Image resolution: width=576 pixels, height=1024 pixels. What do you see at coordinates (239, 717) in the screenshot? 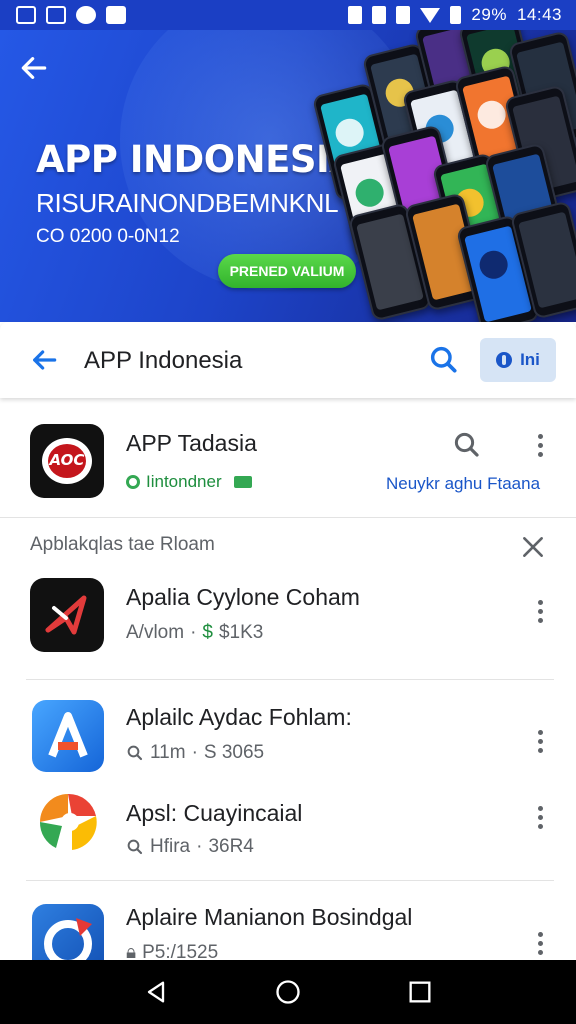
I see `item-title: Aplailc Aydac Fohlam:` at bounding box center [239, 717].